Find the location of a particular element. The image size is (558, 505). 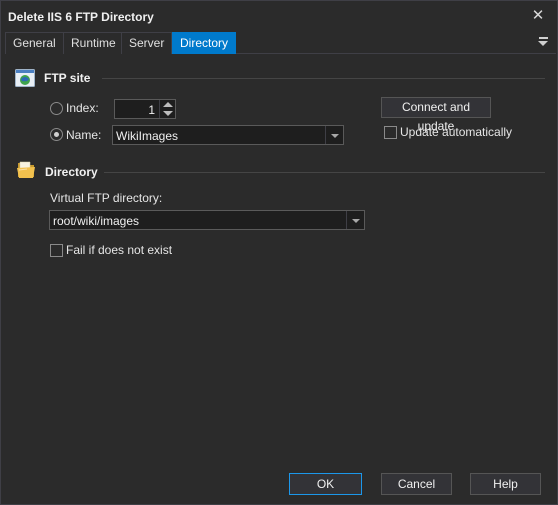

name-combo-value: WikiImages is located at coordinates (147, 136).